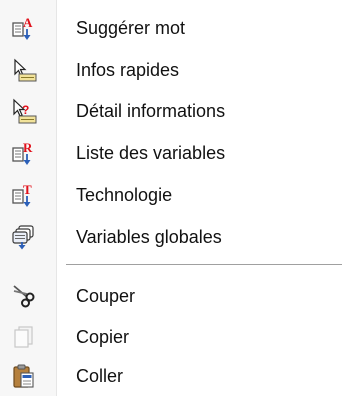 This screenshot has width=352, height=396. I want to click on quick-info-icon, so click(24, 70).